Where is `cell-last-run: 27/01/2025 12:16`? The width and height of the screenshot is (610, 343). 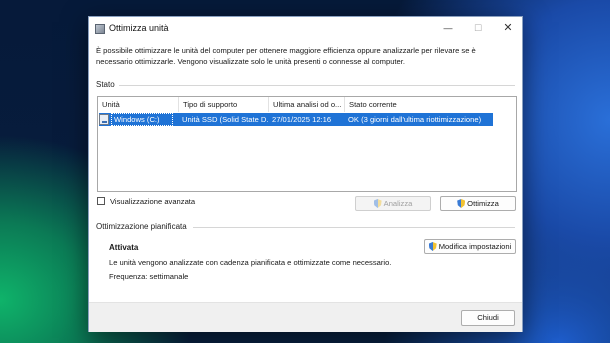 cell-last-run: 27/01/2025 12:16 is located at coordinates (302, 119).